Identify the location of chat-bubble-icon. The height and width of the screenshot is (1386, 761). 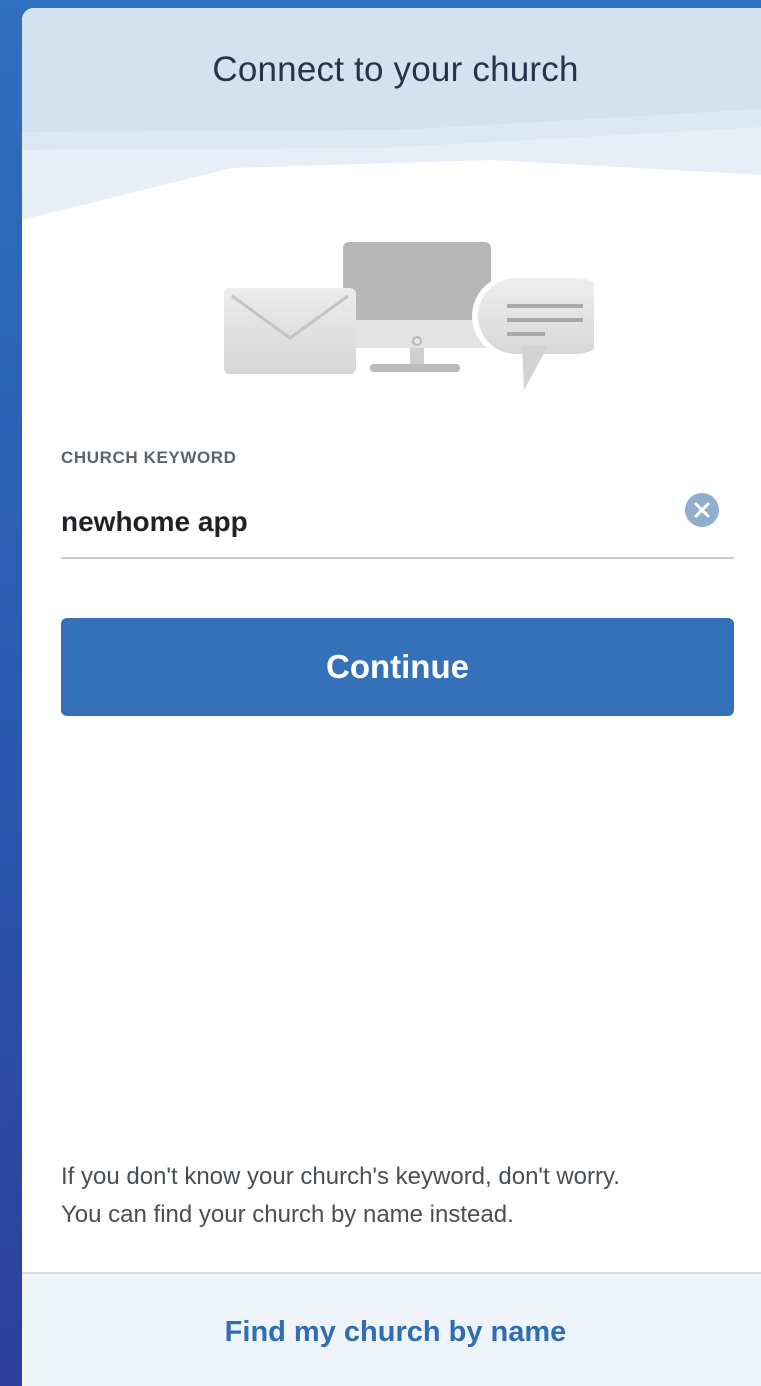
(533, 332).